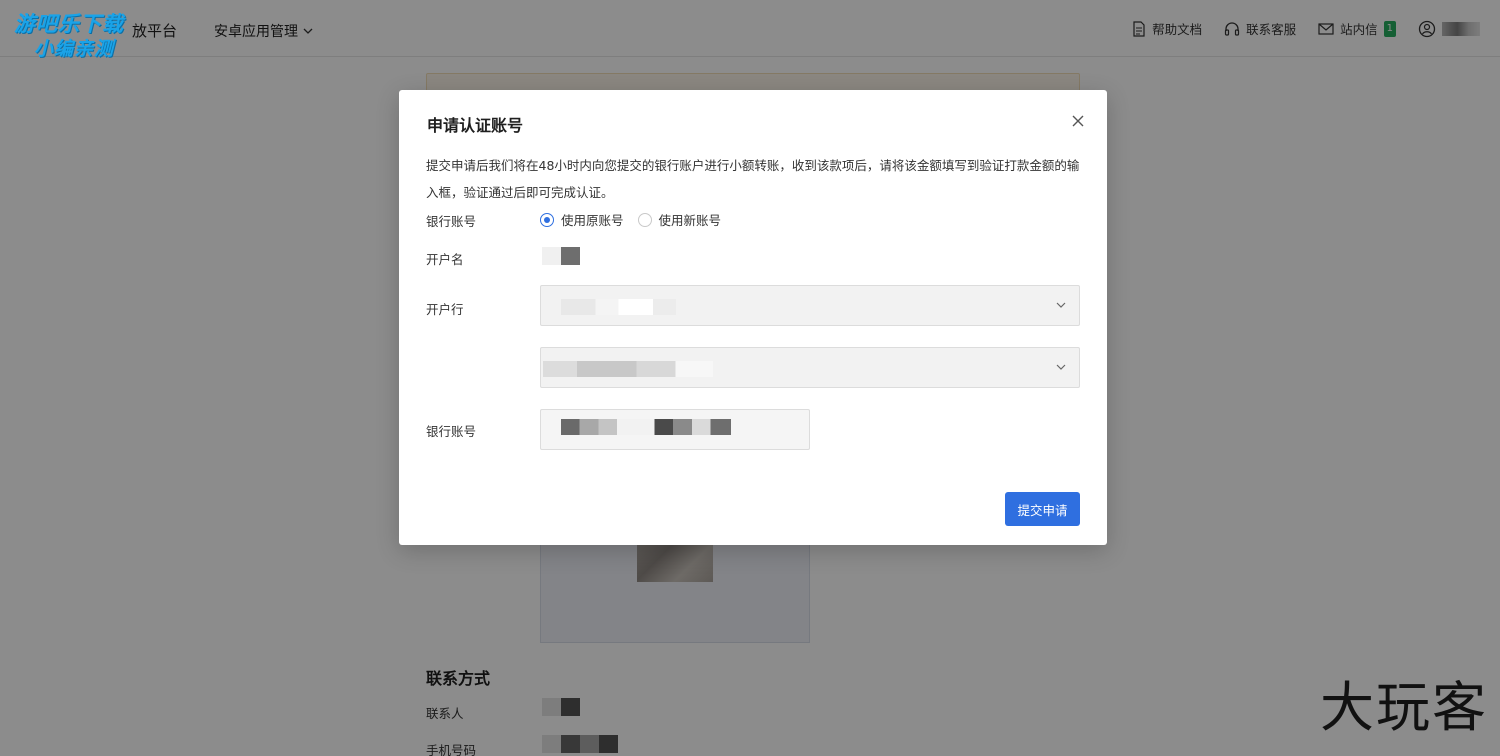 This screenshot has width=1500, height=756. I want to click on watermark-line2: 小编亲测, so click(74, 49).